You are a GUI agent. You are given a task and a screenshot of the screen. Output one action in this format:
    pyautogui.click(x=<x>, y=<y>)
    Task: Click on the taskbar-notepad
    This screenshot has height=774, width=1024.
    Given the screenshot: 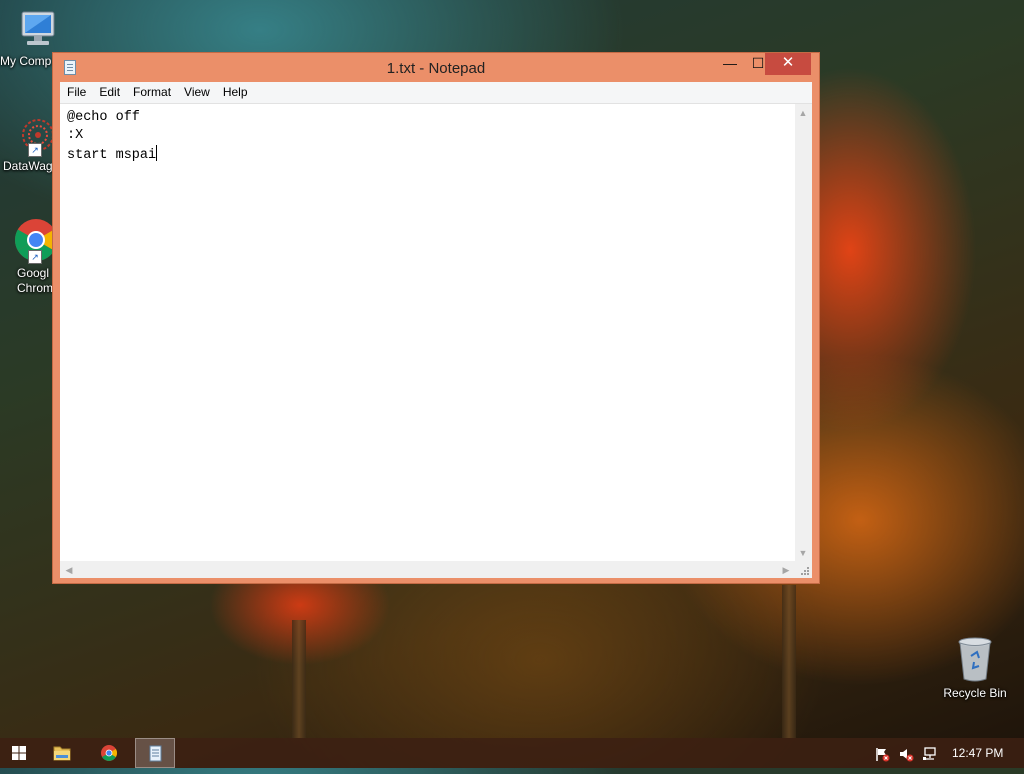 What is the action you would take?
    pyautogui.click(x=155, y=753)
    